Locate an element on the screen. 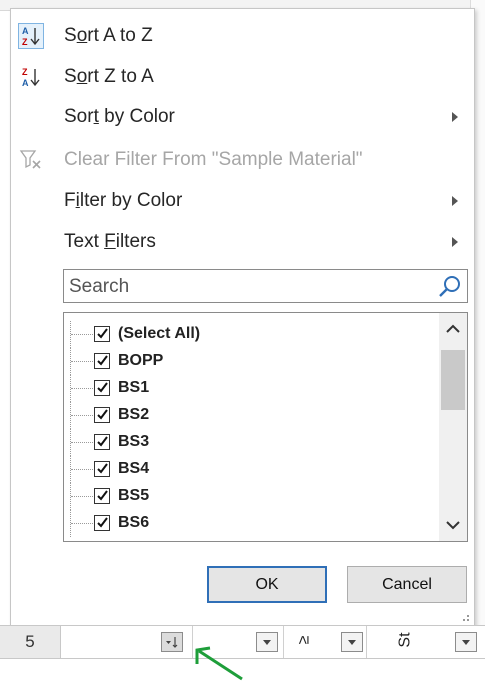  search-icon is located at coordinates (450, 287).